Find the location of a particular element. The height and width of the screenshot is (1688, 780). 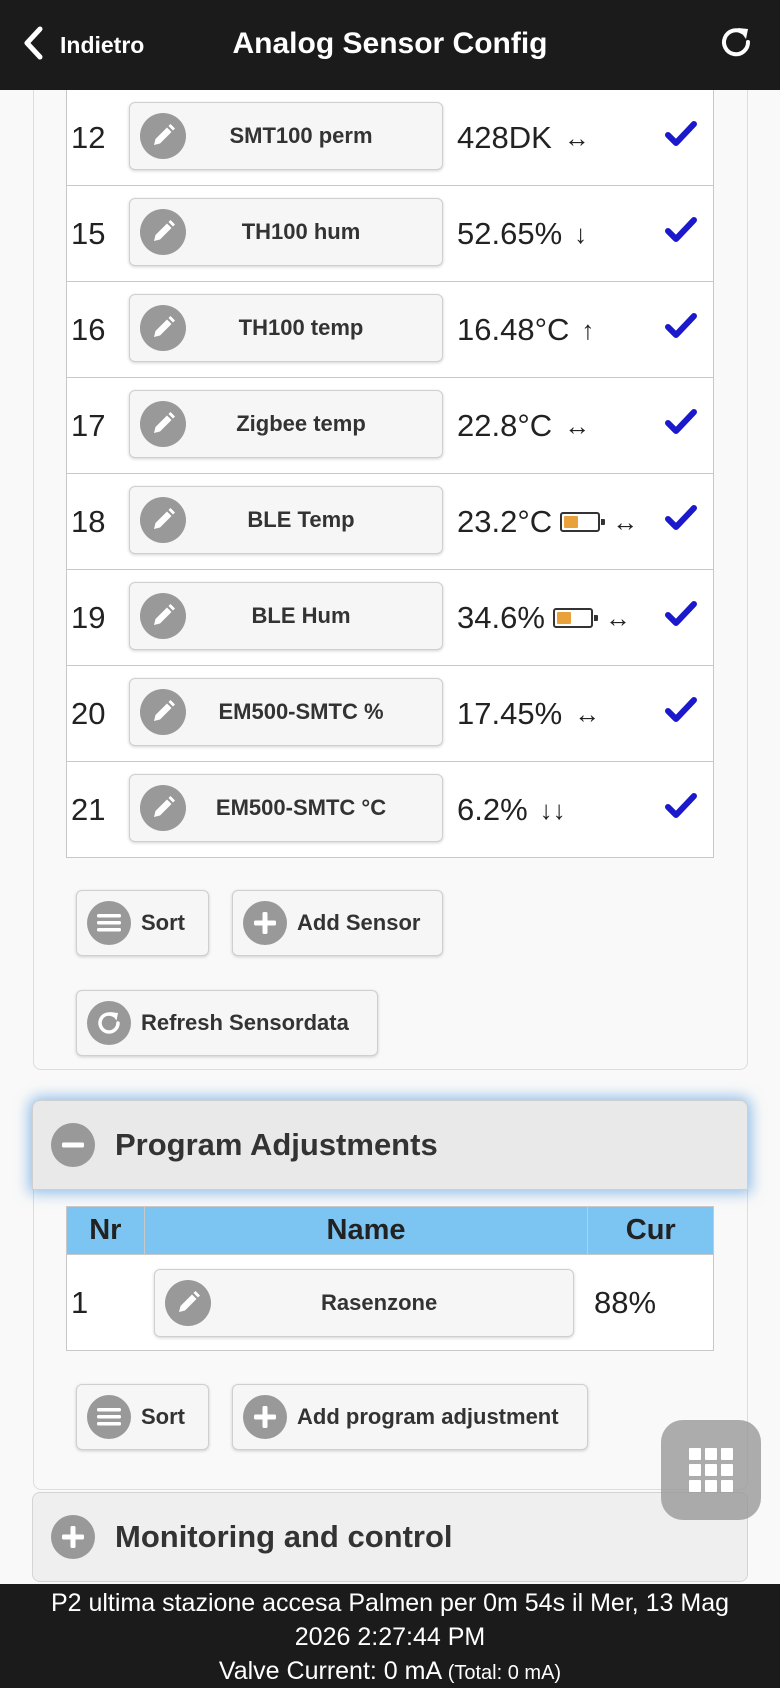

sensor-name: TH100 temp is located at coordinates (301, 327).